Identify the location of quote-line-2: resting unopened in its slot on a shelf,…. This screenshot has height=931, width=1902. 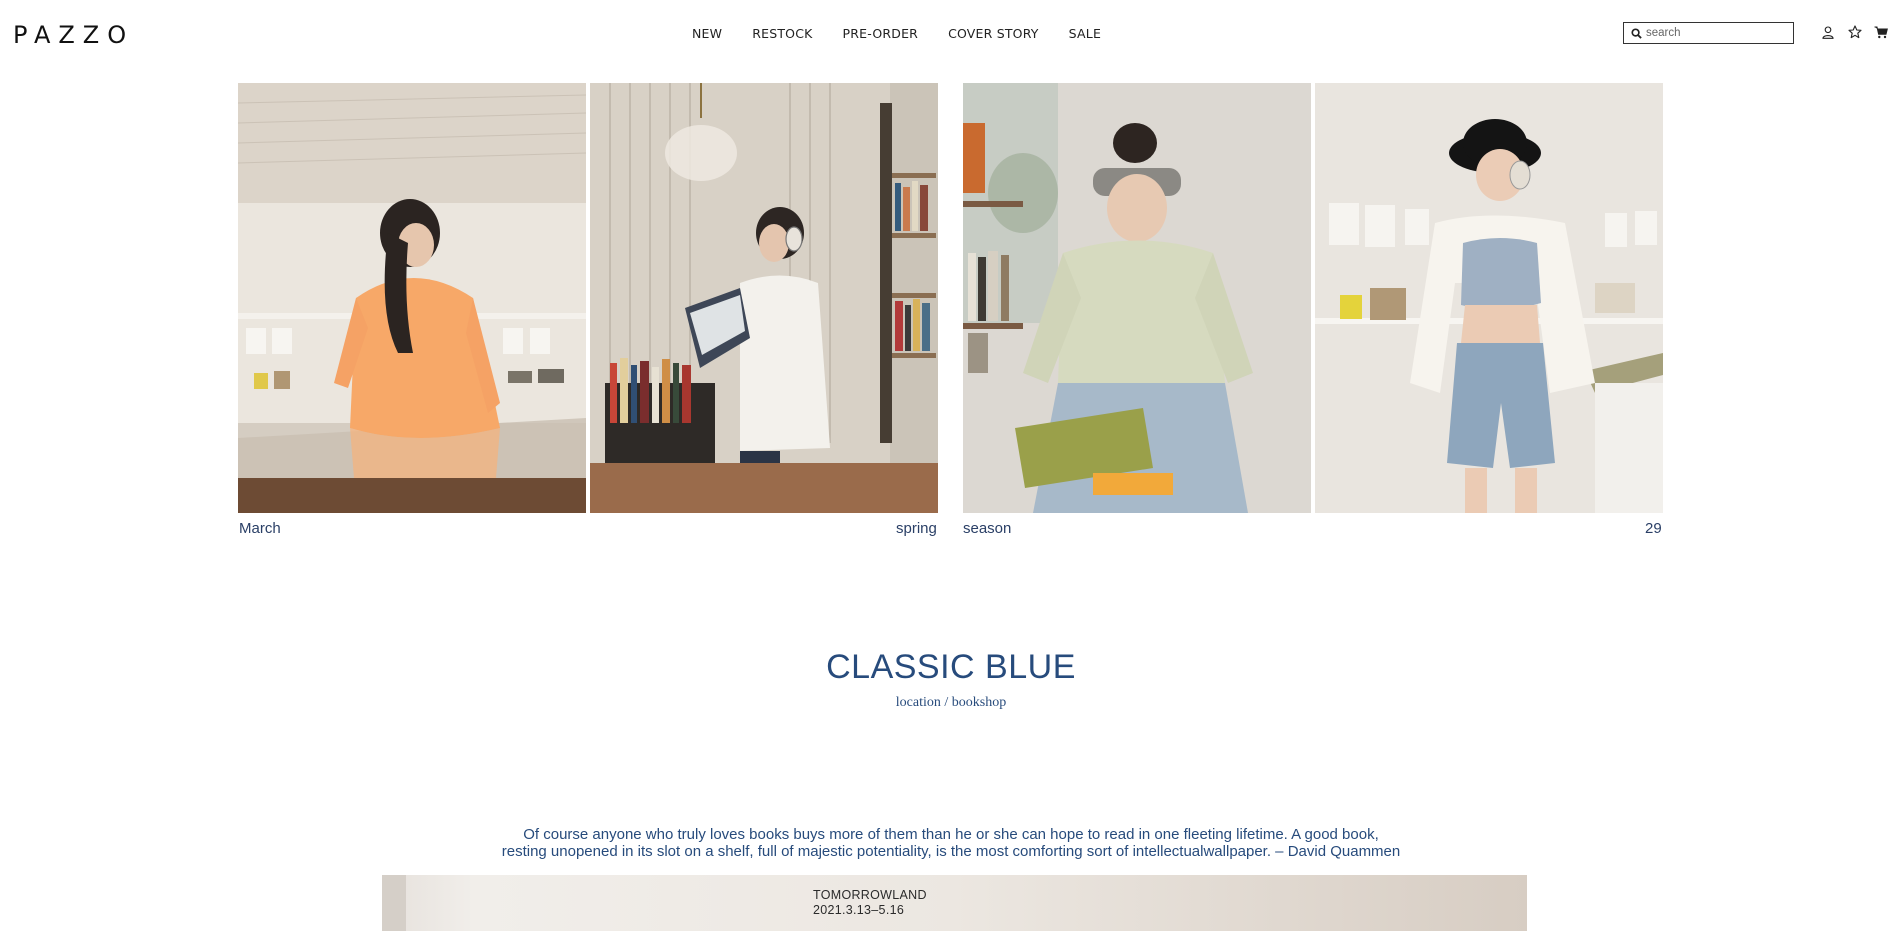
(951, 851).